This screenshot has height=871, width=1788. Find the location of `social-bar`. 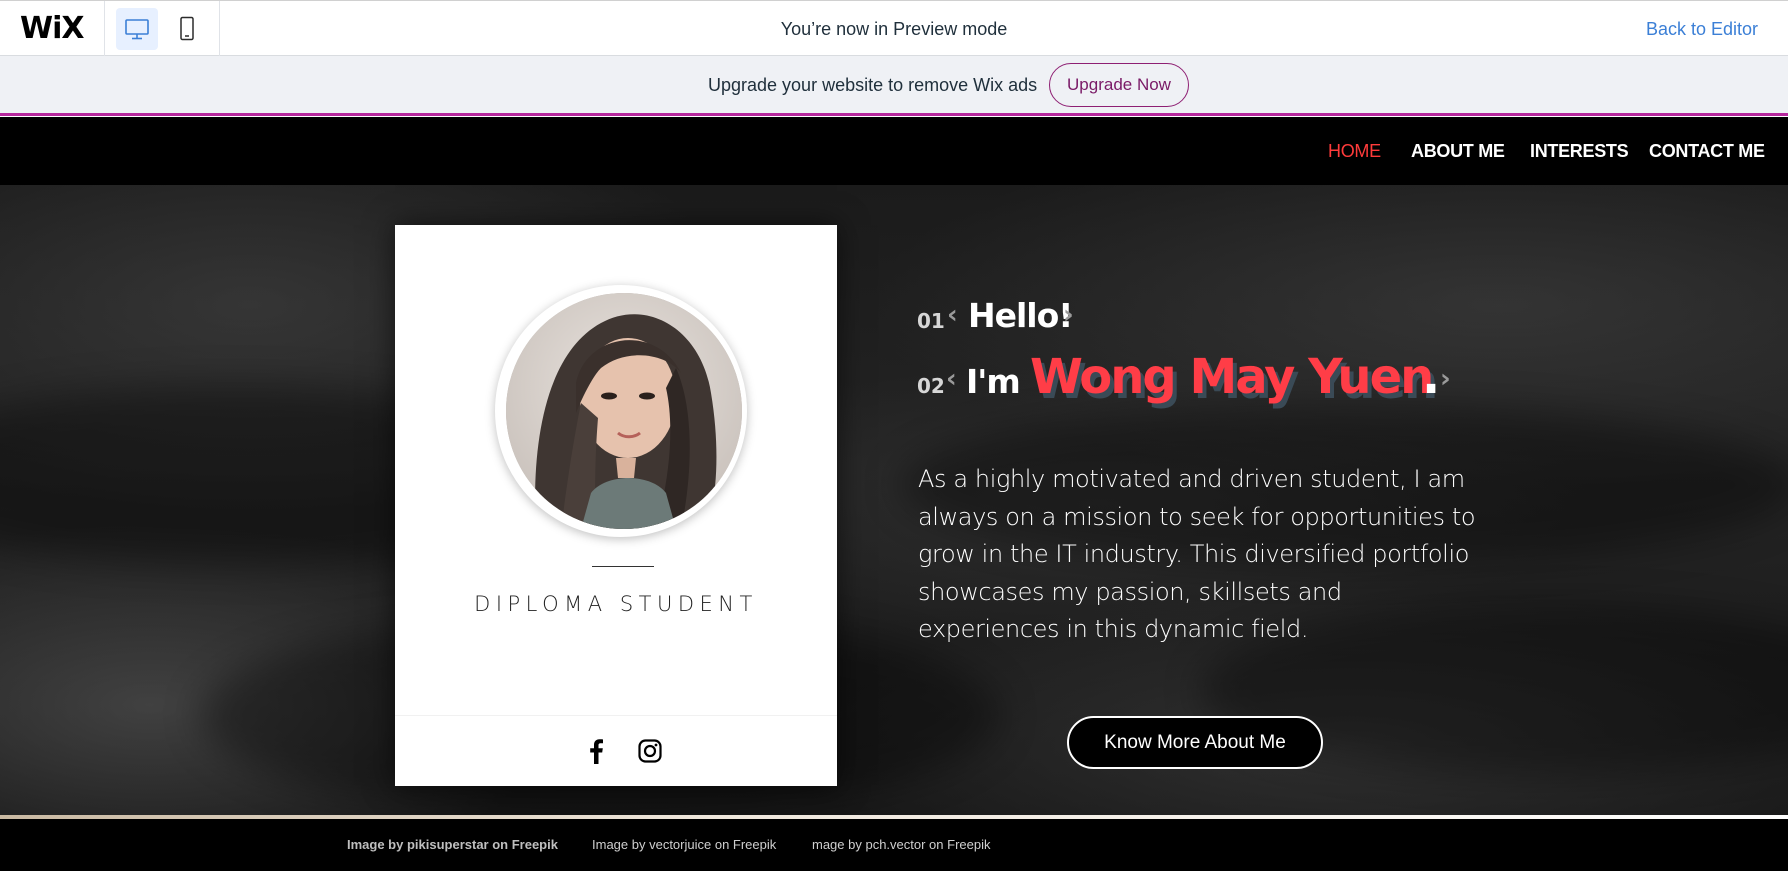

social-bar is located at coordinates (616, 750).